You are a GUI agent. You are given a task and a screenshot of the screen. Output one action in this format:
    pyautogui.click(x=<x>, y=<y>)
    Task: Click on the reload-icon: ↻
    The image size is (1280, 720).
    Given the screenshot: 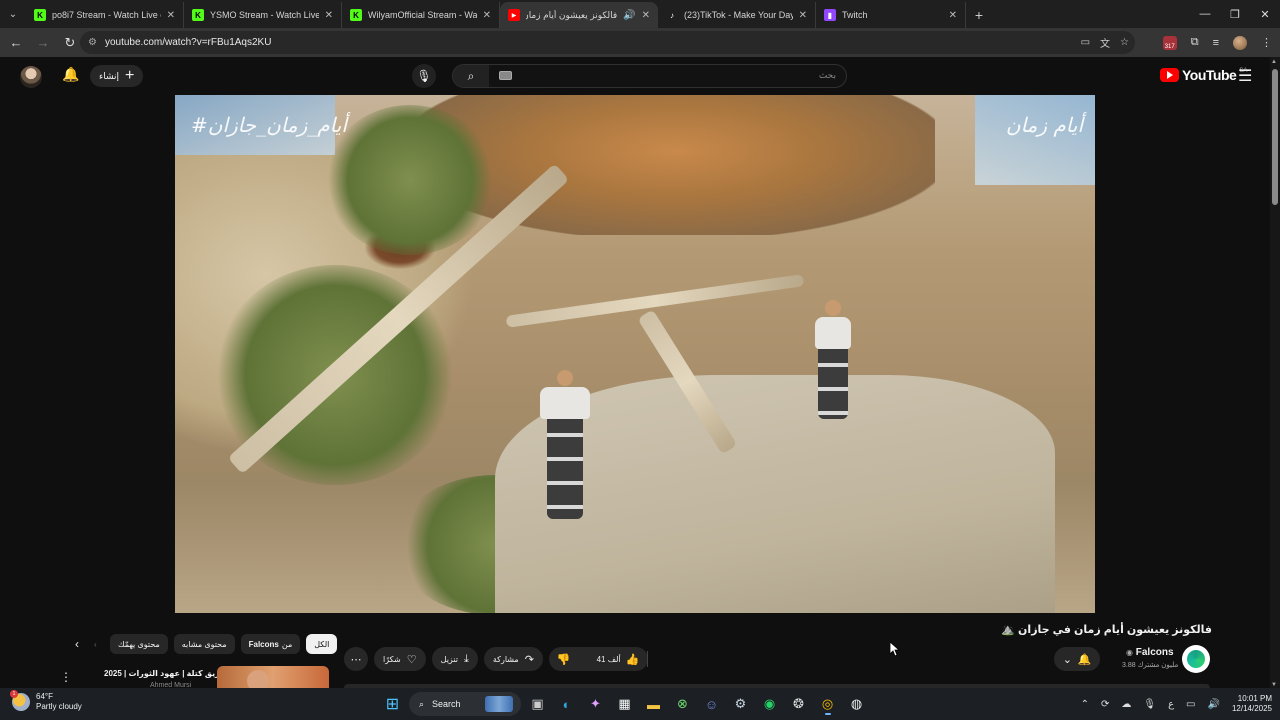 What is the action you would take?
    pyautogui.click(x=70, y=43)
    